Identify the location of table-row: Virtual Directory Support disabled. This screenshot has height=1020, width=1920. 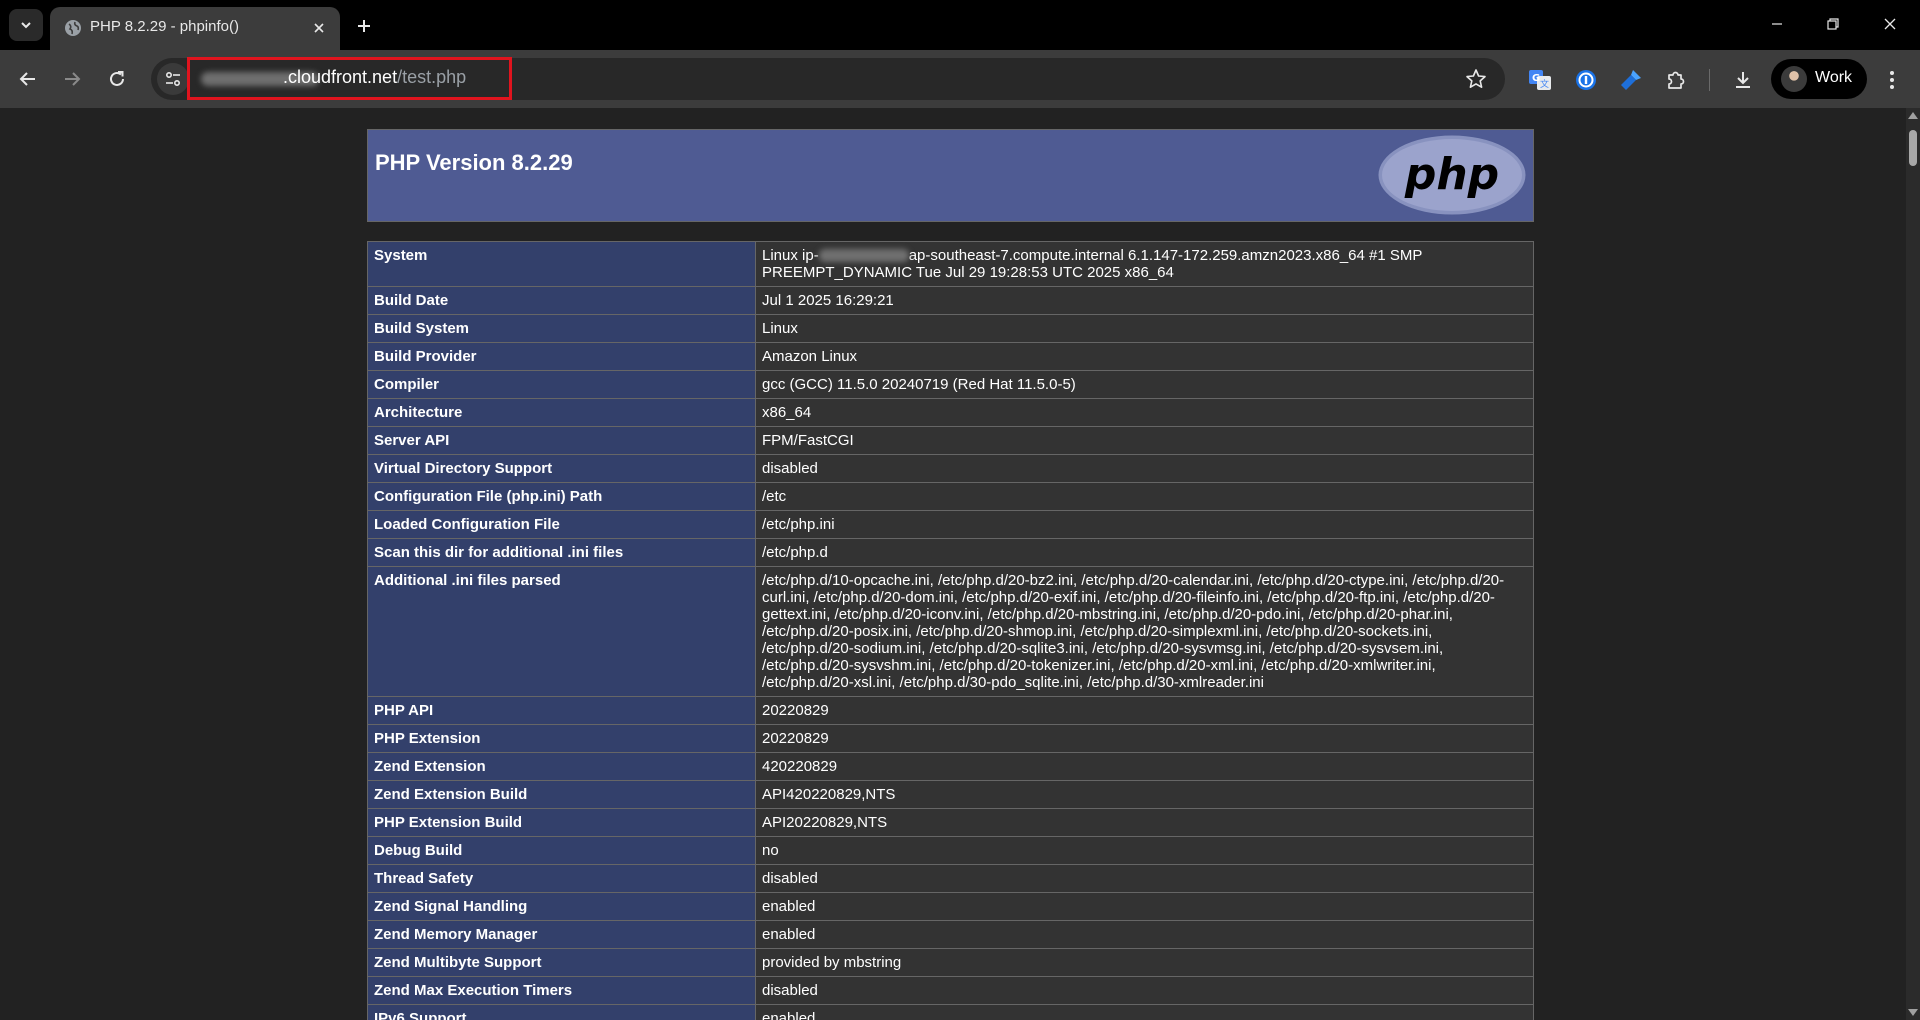
(950, 468).